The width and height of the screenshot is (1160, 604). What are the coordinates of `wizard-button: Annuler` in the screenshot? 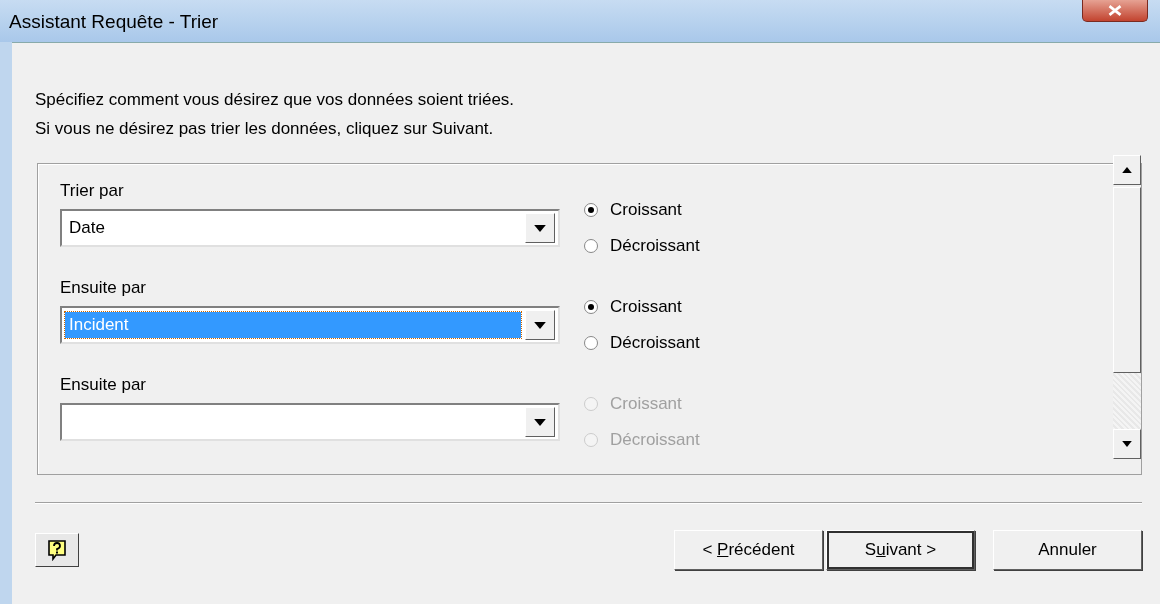 It's located at (1067, 550).